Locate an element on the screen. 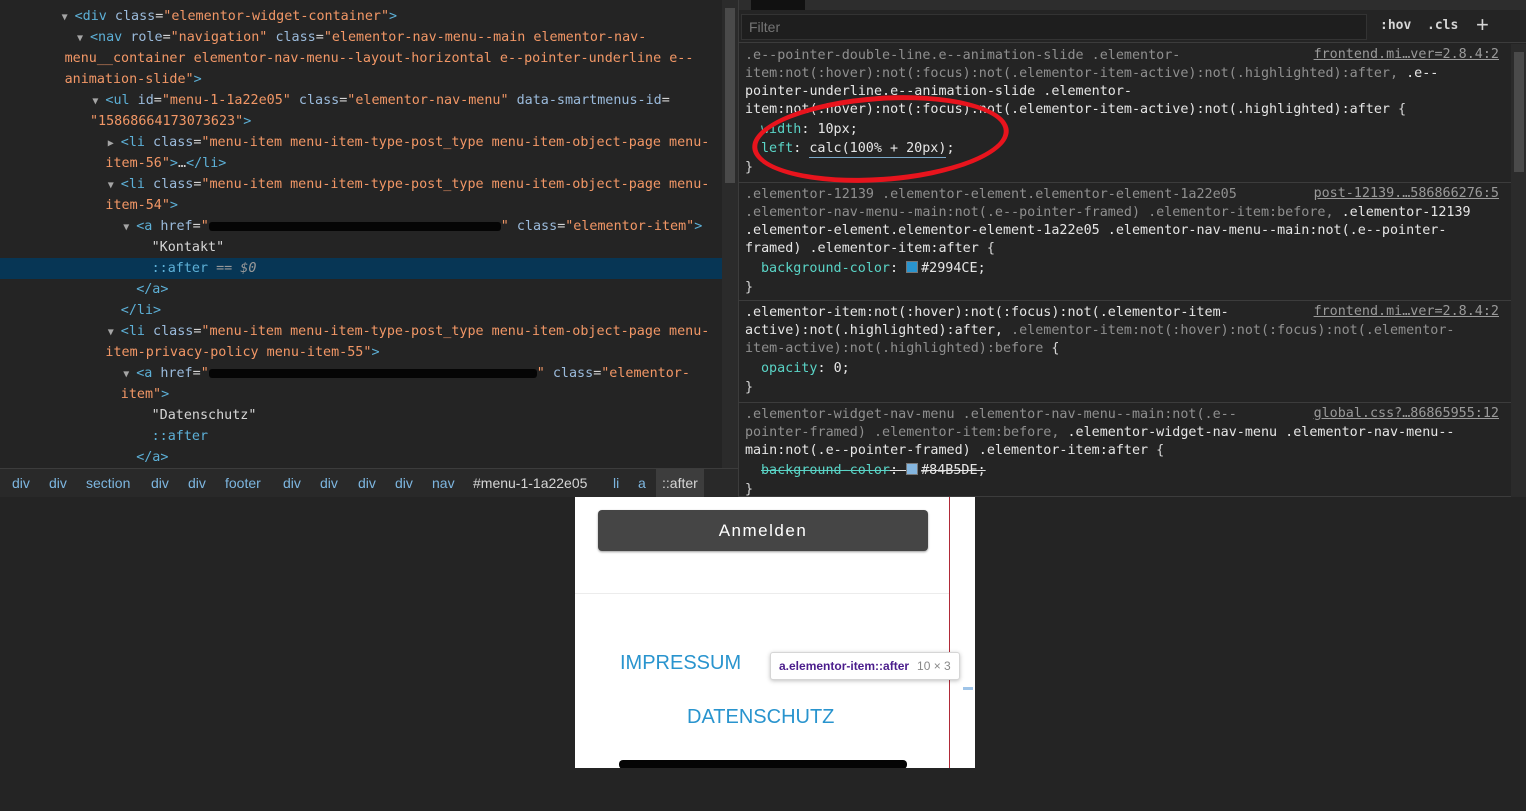 This screenshot has height=811, width=1526. breadcrumb-item: nav is located at coordinates (443, 483).